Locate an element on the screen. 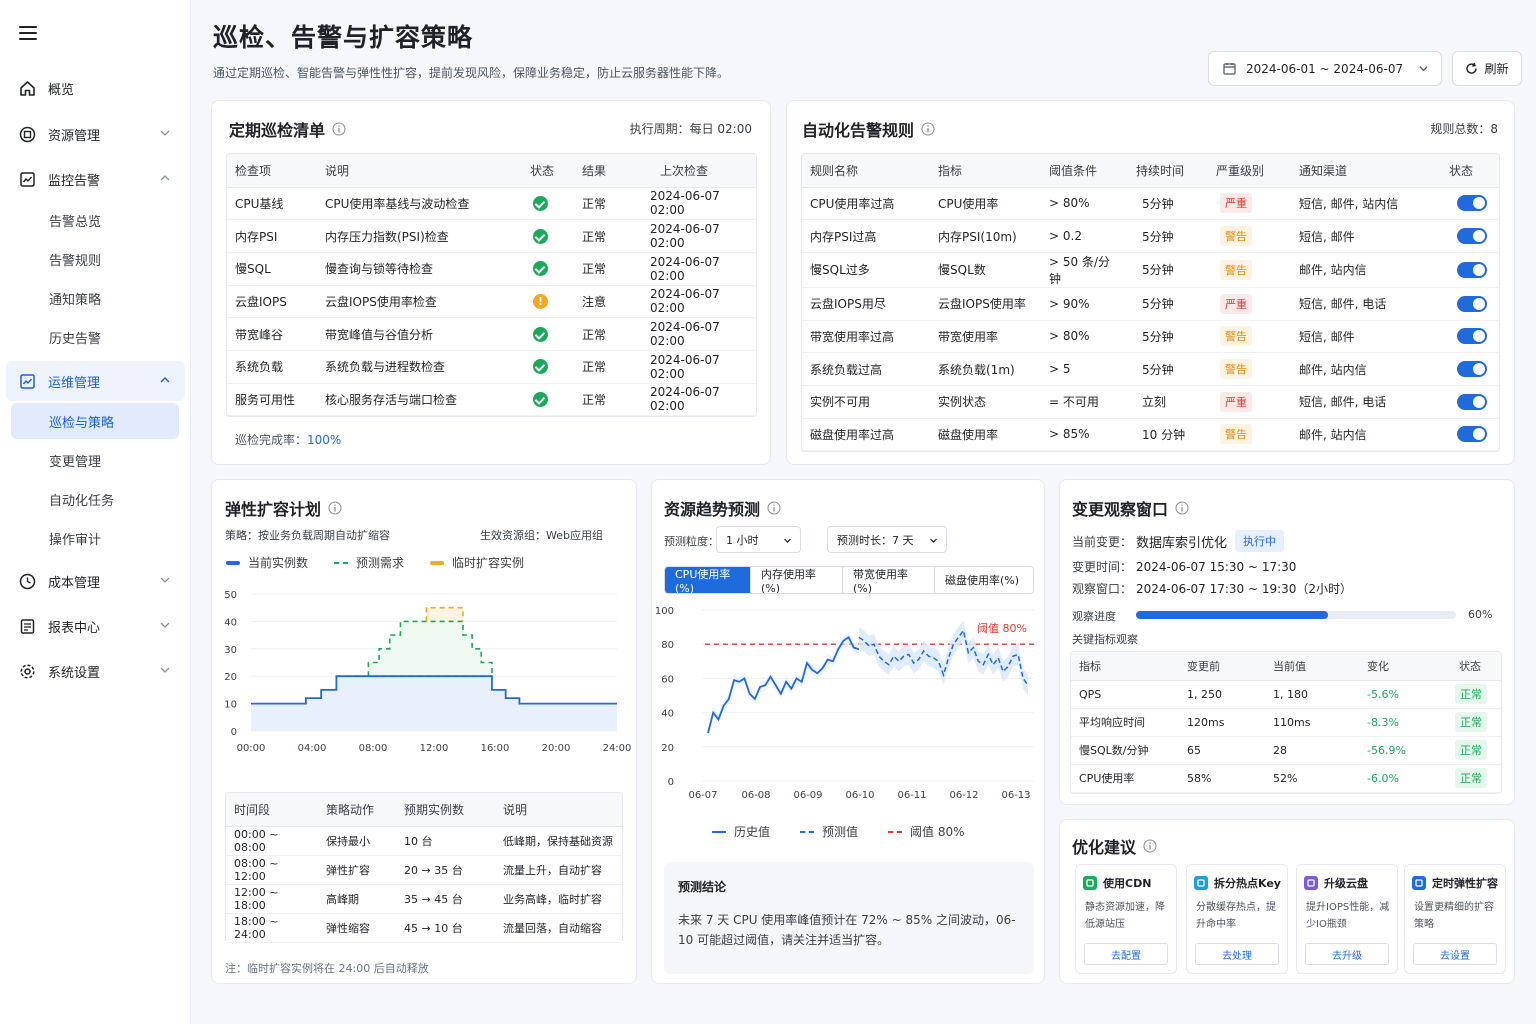 This screenshot has width=1536, height=1024. suggestion-item: 升级云盘 提升IOPS性能，减少IO瓶颈 去升级 is located at coordinates (1347, 919).